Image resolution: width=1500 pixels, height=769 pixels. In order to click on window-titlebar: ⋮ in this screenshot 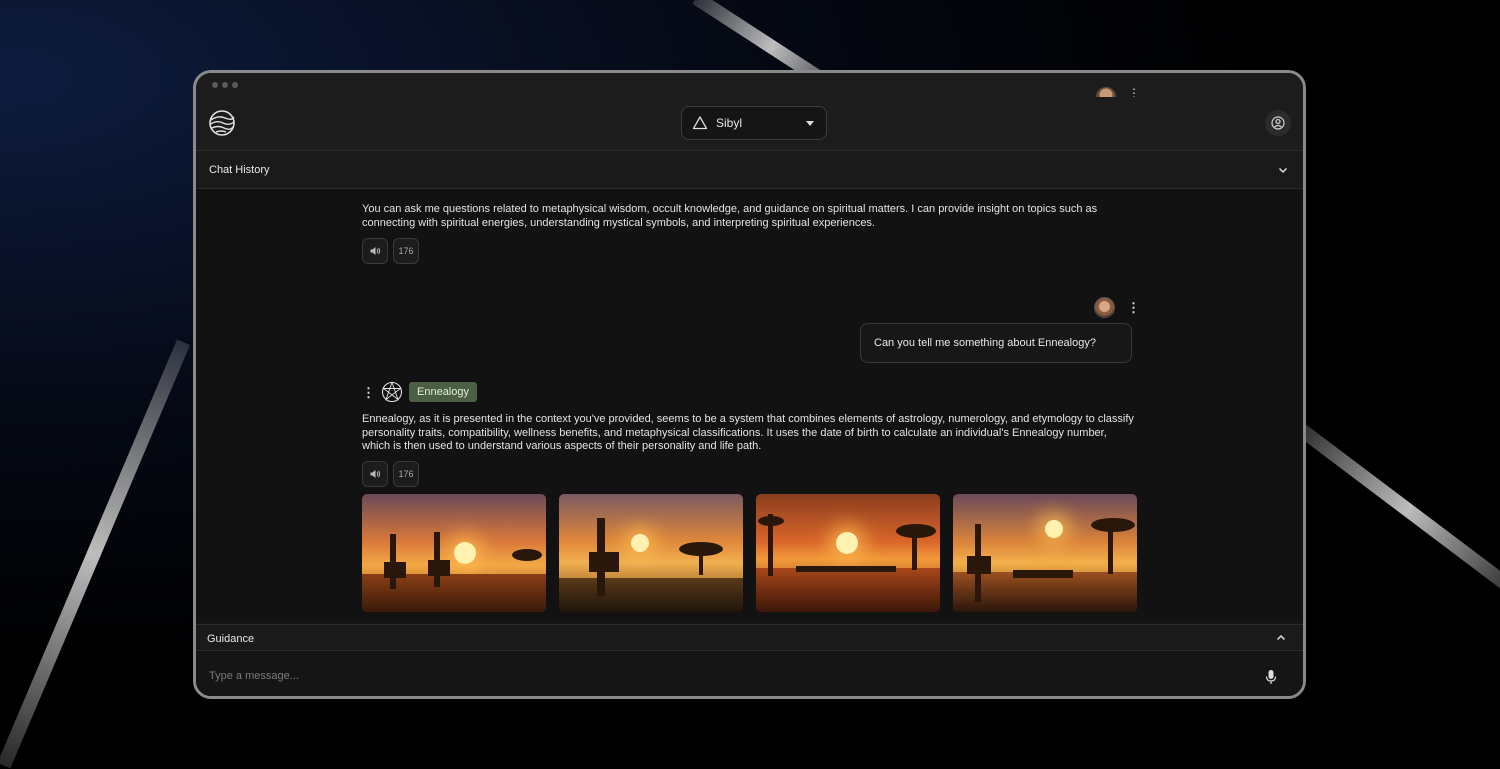, I will do `click(749, 86)`.